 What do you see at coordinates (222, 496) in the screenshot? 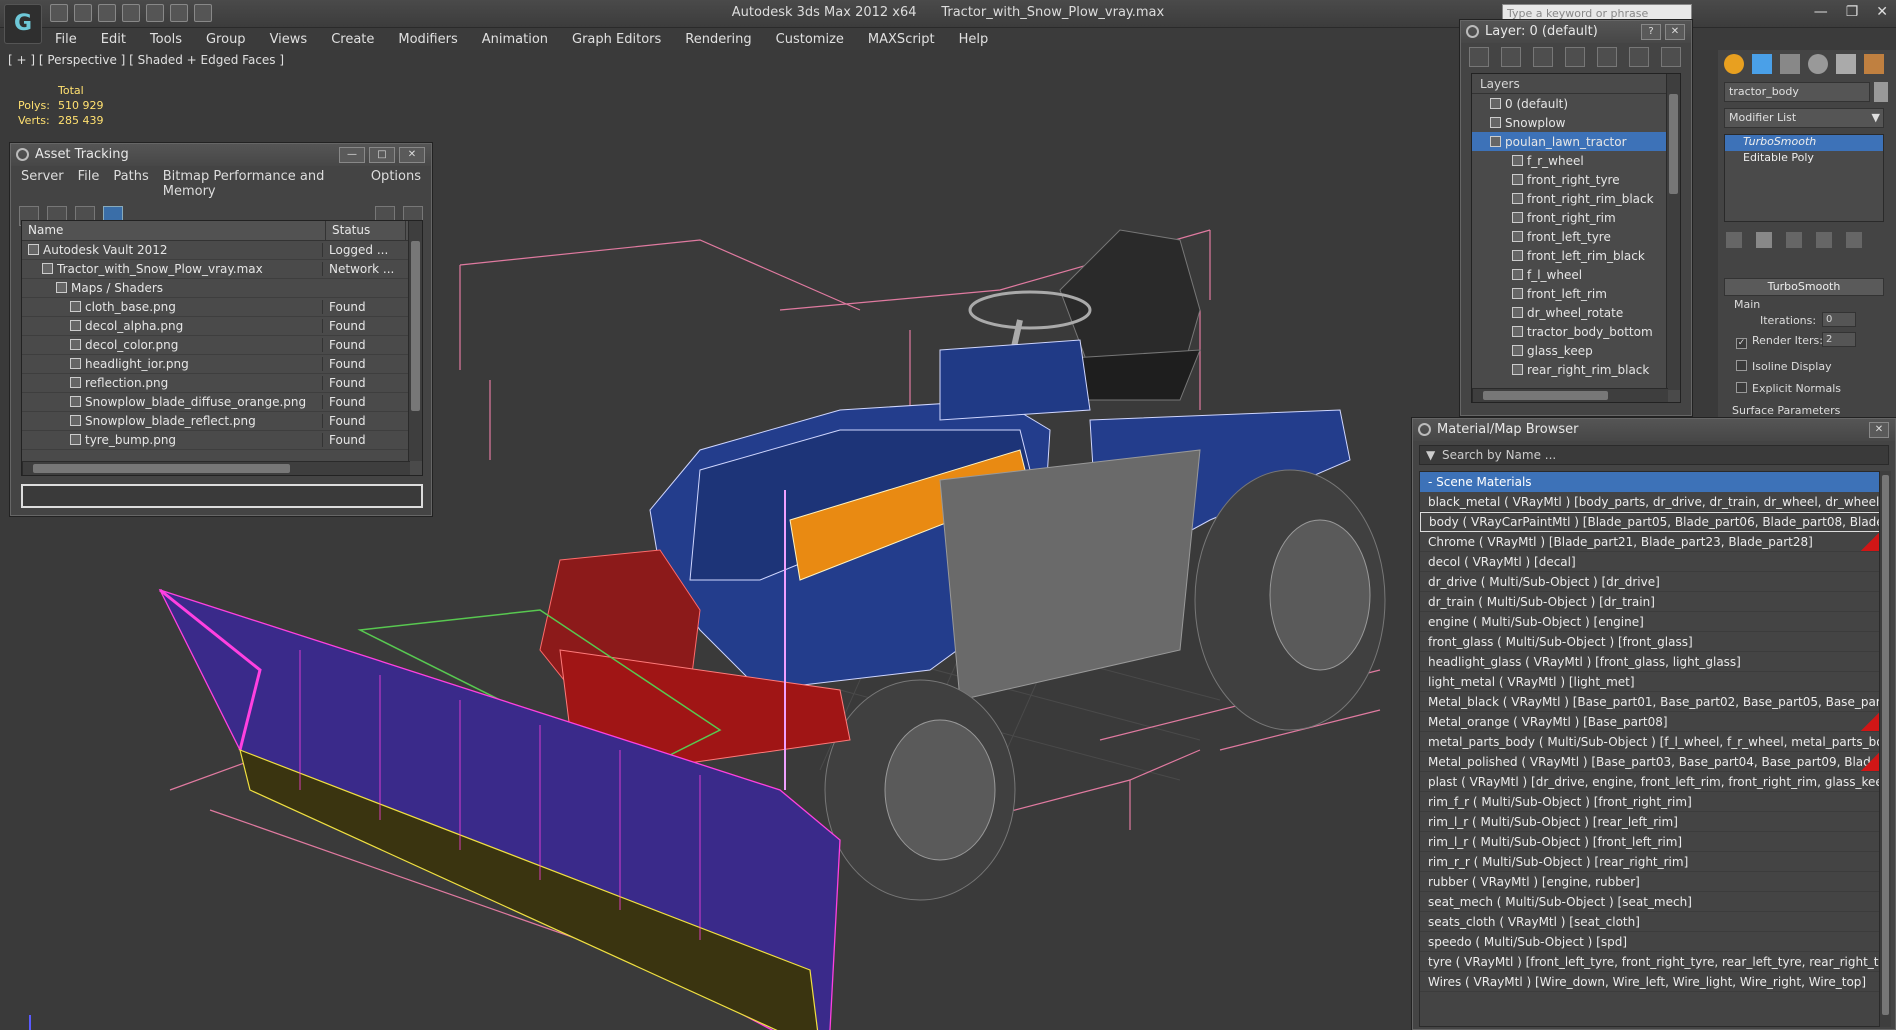
I see `asset-path-field` at bounding box center [222, 496].